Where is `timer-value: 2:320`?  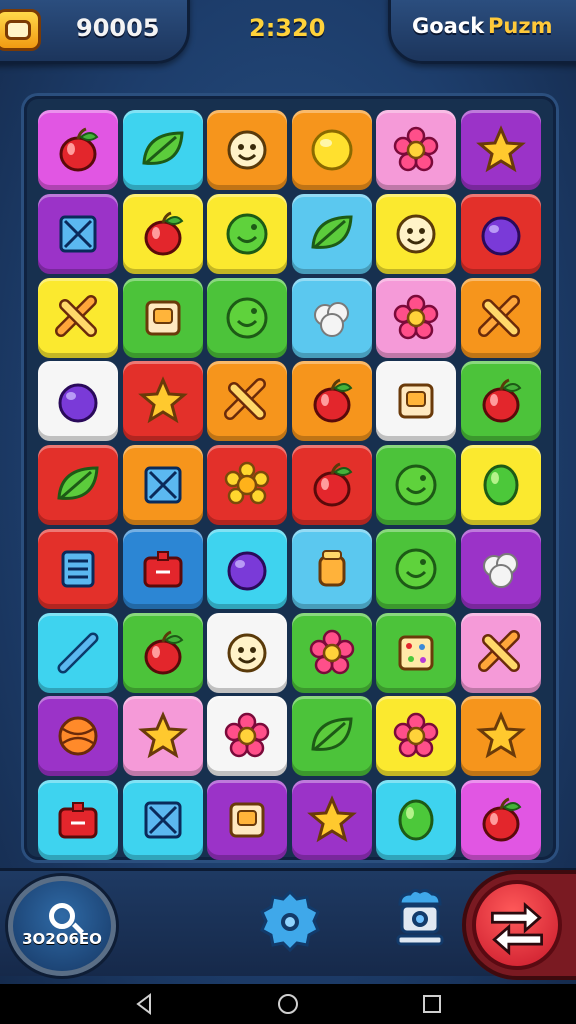
timer-value: 2:320 is located at coordinates (287, 28).